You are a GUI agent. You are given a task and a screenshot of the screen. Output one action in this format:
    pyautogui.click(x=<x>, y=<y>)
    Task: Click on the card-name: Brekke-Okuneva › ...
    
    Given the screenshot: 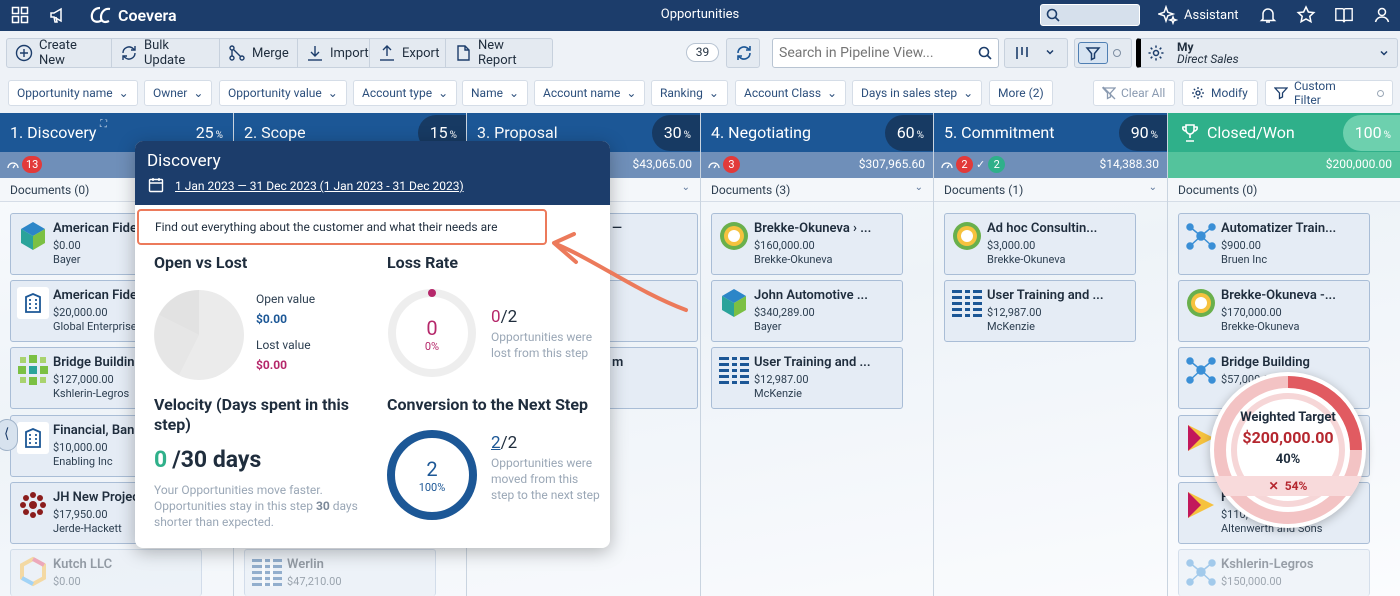 What is the action you would take?
    pyautogui.click(x=813, y=228)
    